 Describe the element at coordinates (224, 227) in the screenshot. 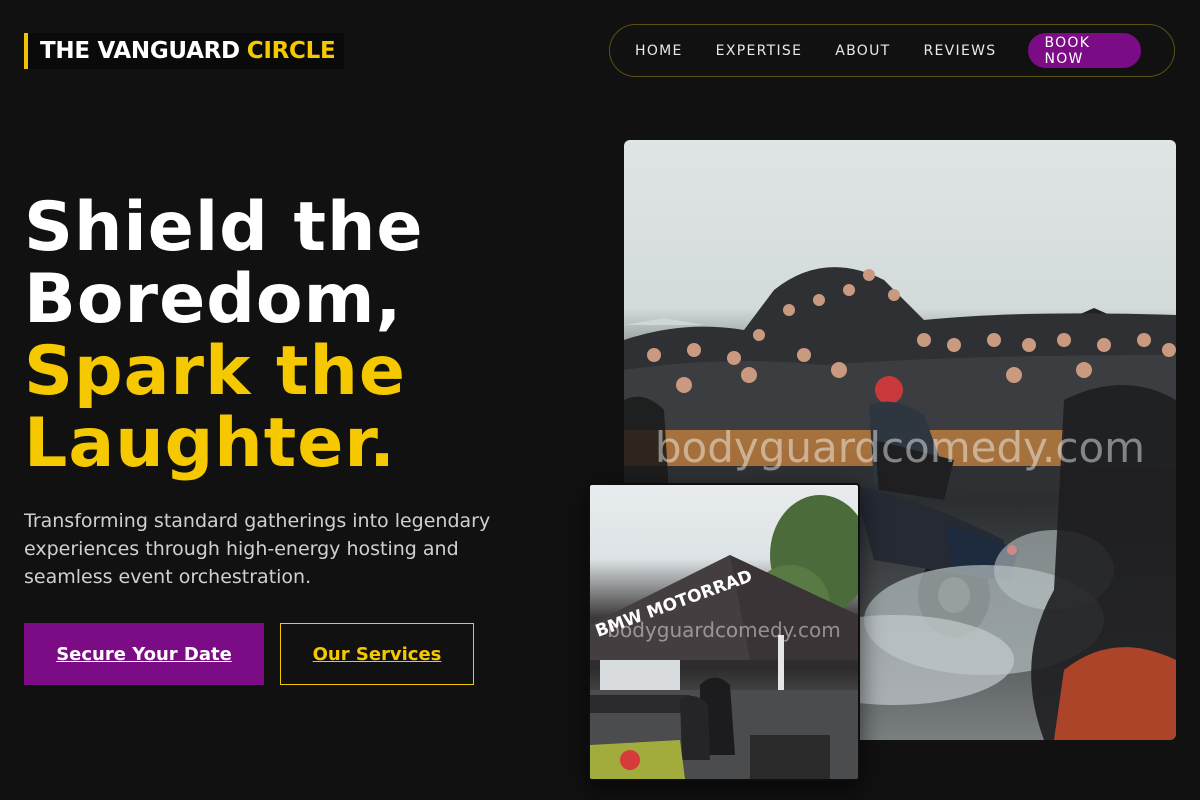

I see `headline-line-1: Shield the` at that location.